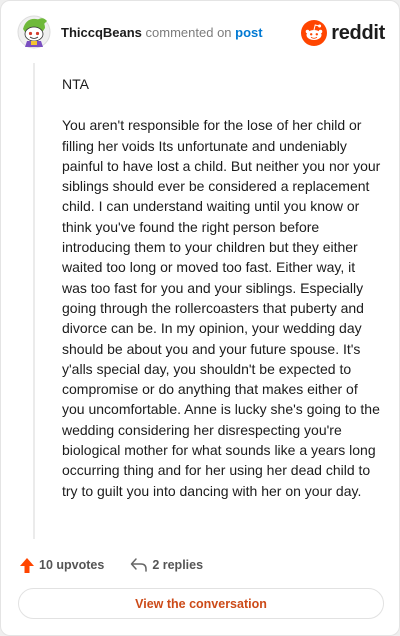 The height and width of the screenshot is (636, 400). I want to click on view-conversation-button: View the conversation, so click(201, 603).